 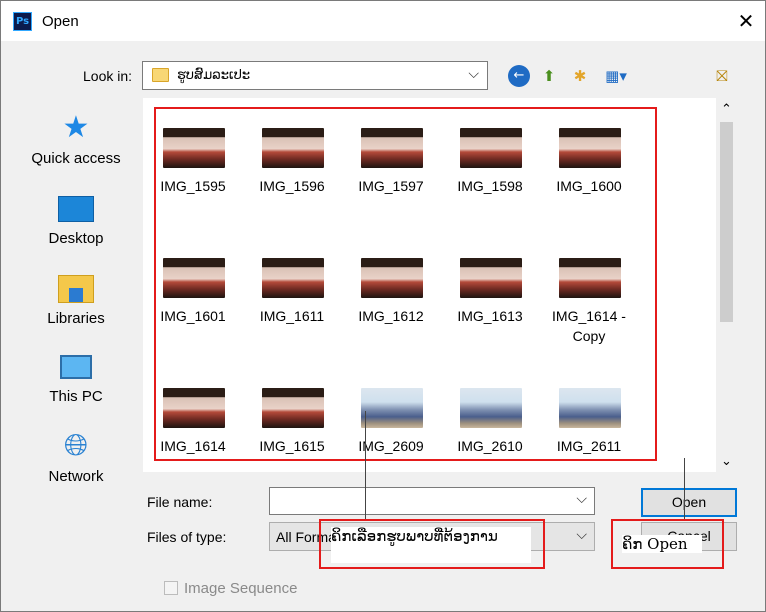 What do you see at coordinates (76, 147) in the screenshot?
I see `place-quick-access: ★ Quick access` at bounding box center [76, 147].